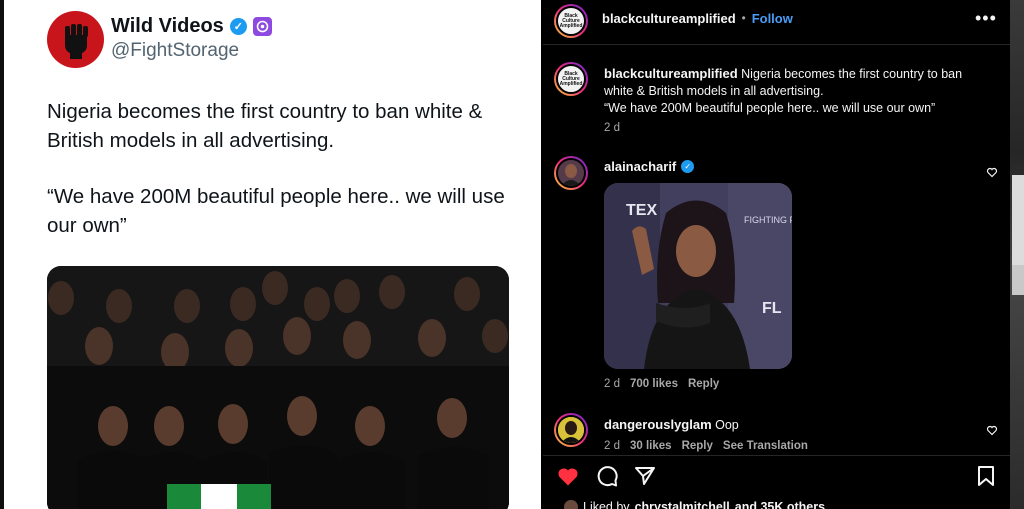  I want to click on author-avatar: Black Culture Amplified, so click(571, 21).